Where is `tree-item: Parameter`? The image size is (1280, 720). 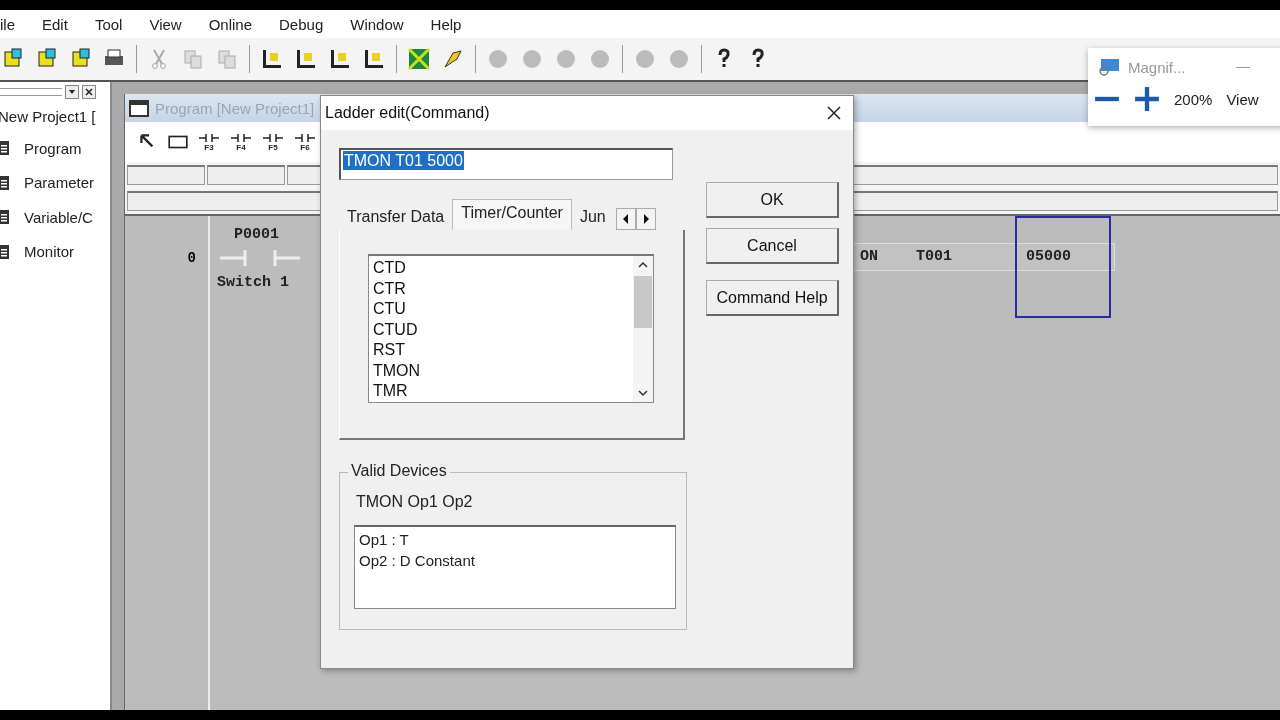
tree-item: Parameter is located at coordinates (55, 182).